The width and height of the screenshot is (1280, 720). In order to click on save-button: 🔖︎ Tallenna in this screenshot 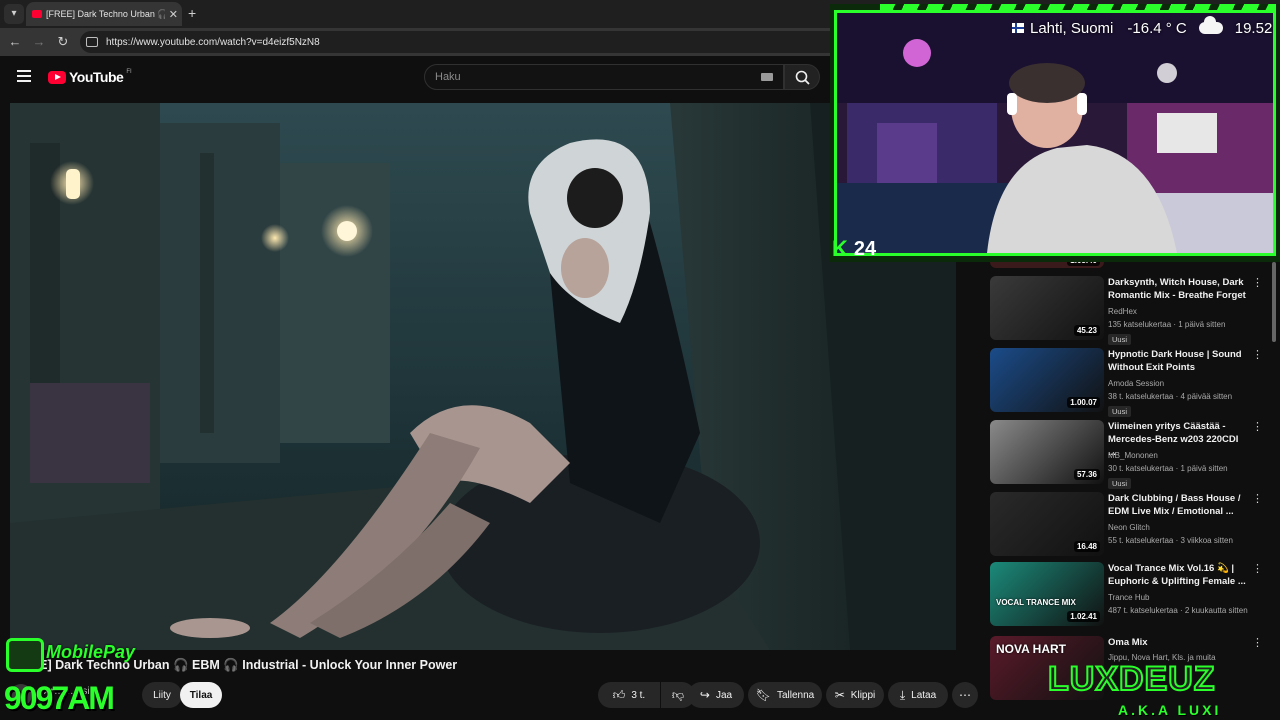, I will do `click(785, 695)`.